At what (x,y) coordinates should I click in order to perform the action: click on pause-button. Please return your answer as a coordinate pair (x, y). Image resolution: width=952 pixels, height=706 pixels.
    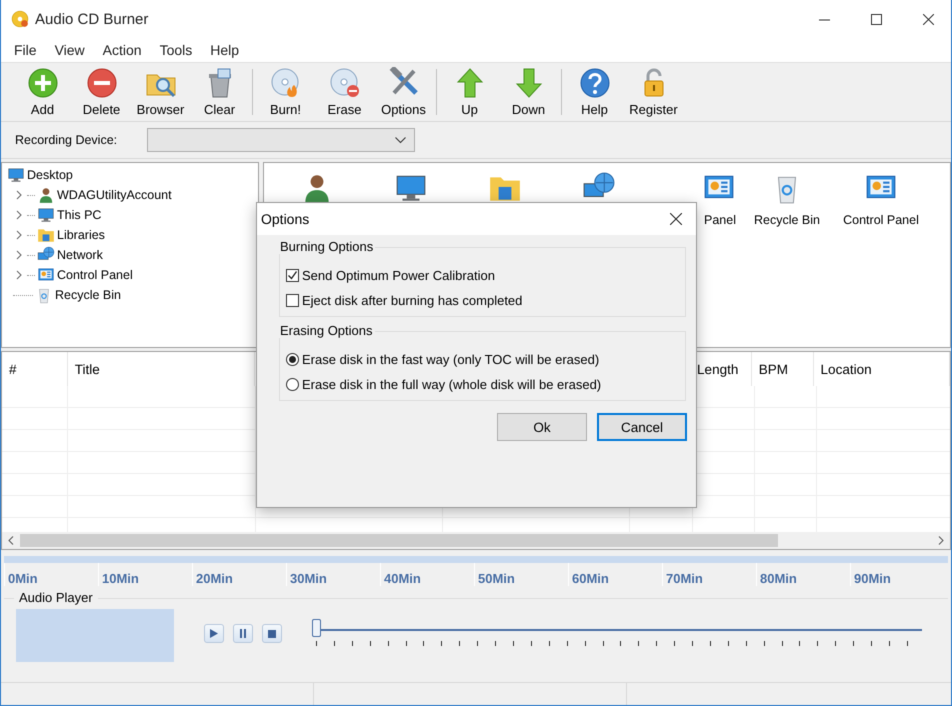
    Looking at the image, I should click on (243, 633).